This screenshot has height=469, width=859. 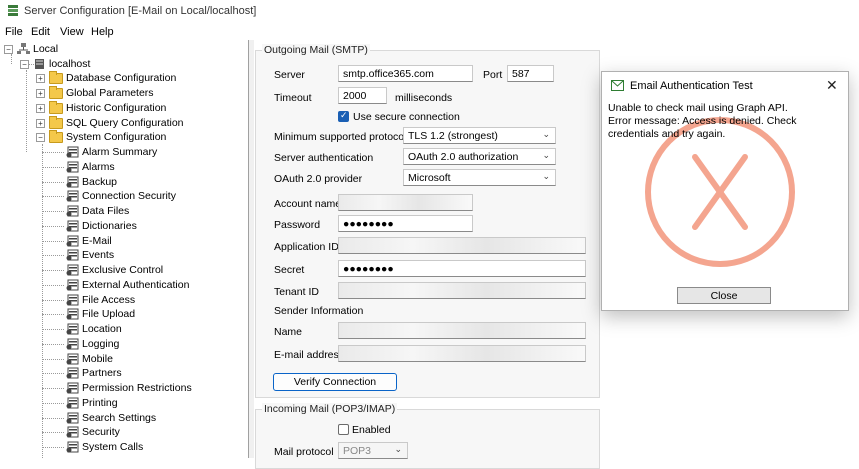 I want to click on email-label: E-mail address, so click(x=309, y=355).